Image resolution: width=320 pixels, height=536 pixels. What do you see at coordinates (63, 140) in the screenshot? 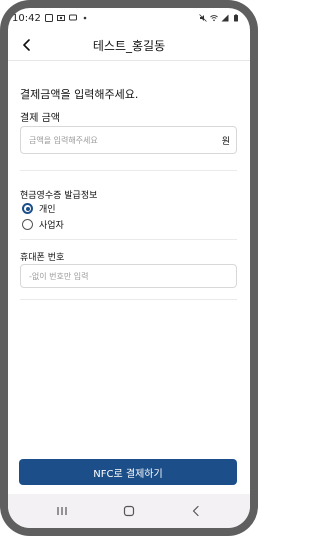
I see `amount-placeholder: 금액을 입력해주세요` at bounding box center [63, 140].